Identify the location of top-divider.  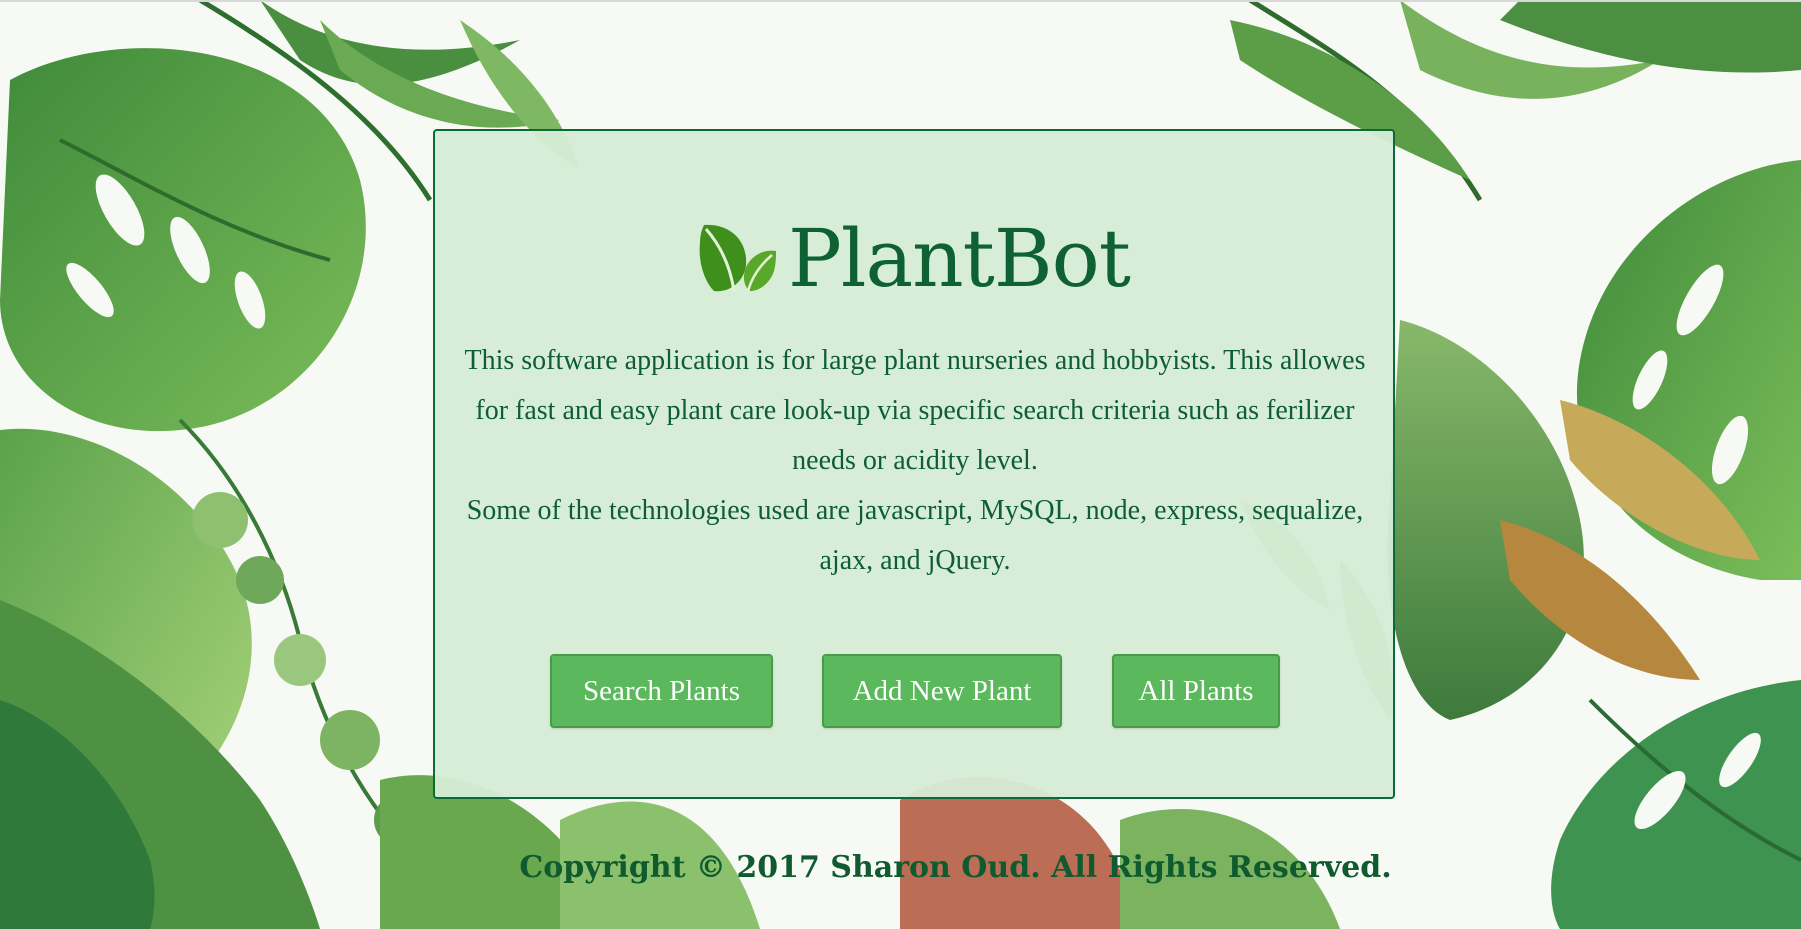
(900, 1).